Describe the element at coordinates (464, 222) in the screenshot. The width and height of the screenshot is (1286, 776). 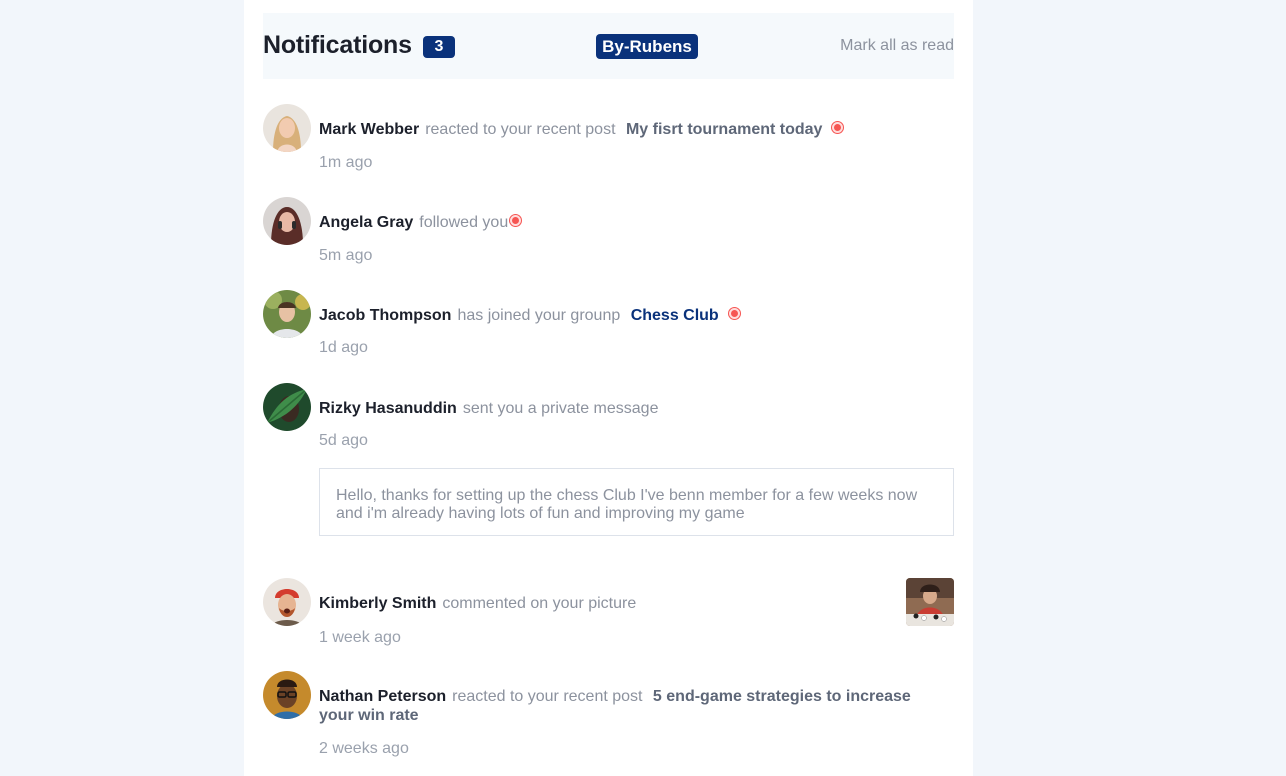
I see `notification-action: followed you` at that location.